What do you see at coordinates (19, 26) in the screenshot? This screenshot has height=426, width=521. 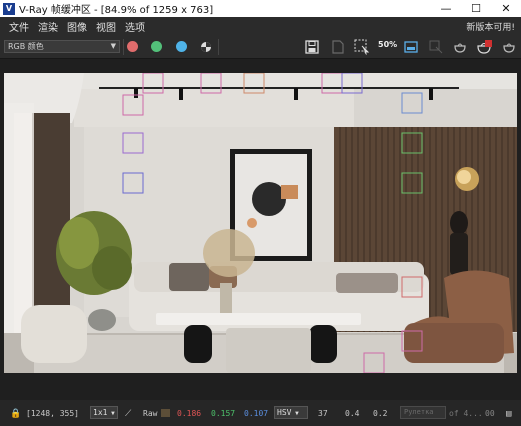 I see `menu-file: 文件` at bounding box center [19, 26].